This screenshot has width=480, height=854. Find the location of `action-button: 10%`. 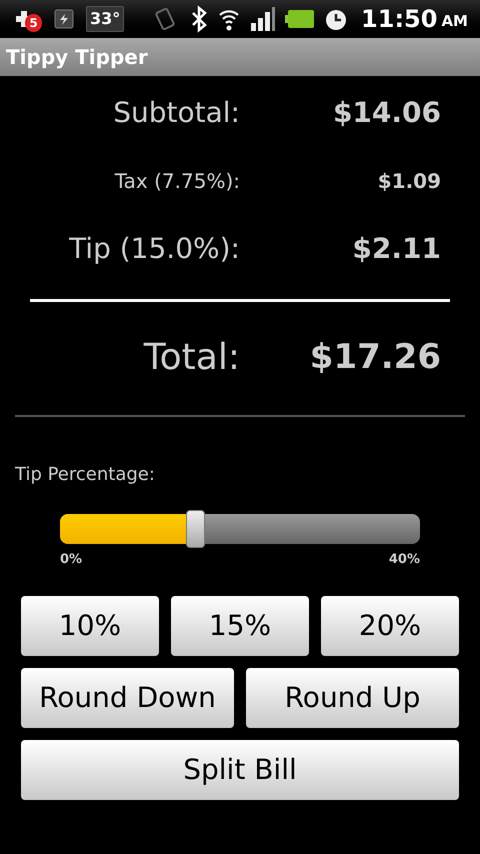

action-button: 10% is located at coordinates (90, 626).